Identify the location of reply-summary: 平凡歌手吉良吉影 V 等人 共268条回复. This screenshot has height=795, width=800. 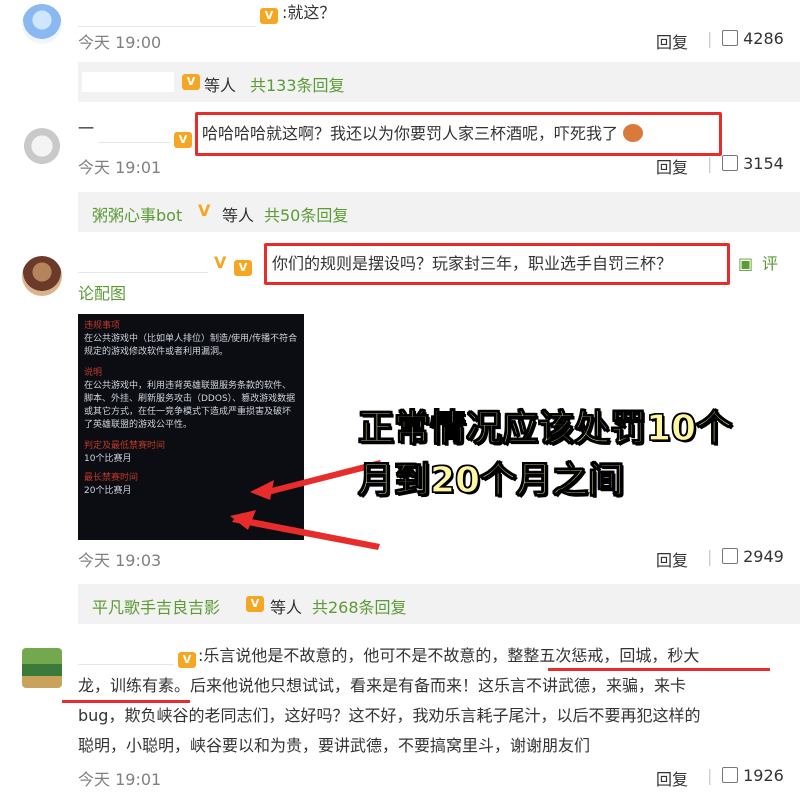
(439, 604).